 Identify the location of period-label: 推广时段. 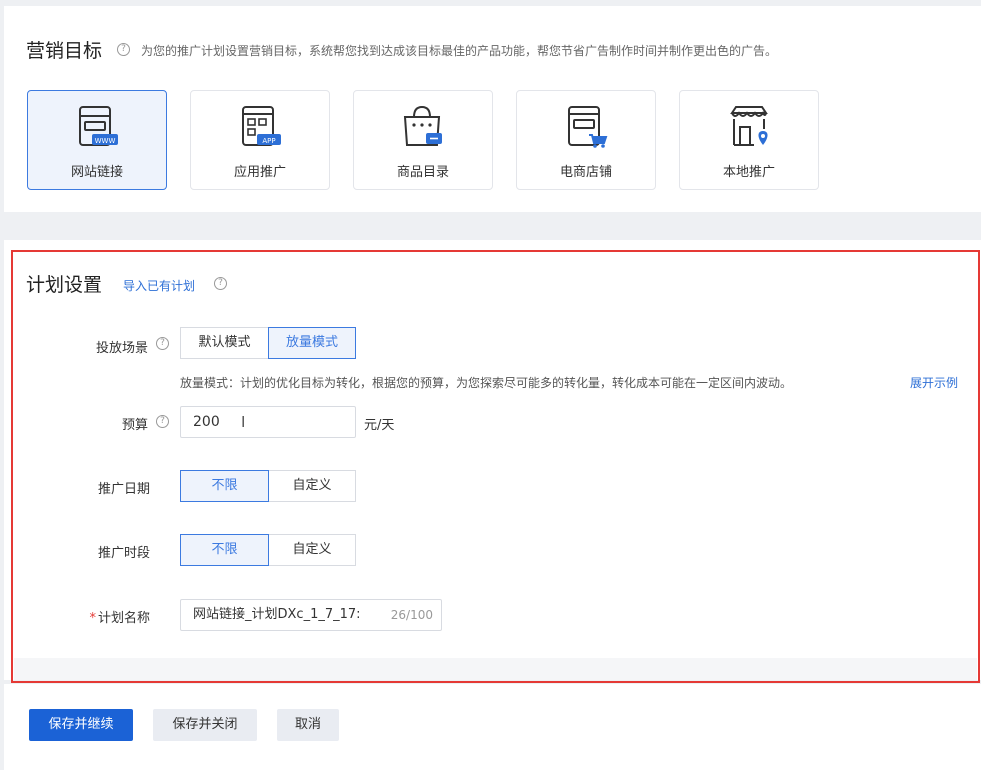
(123, 553).